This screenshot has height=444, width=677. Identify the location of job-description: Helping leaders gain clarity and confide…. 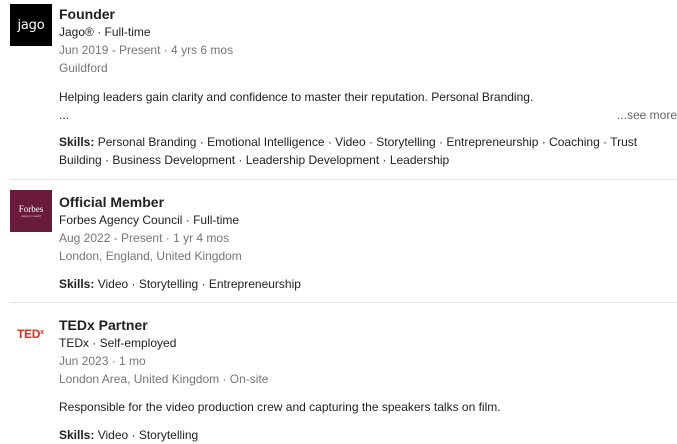
(296, 97).